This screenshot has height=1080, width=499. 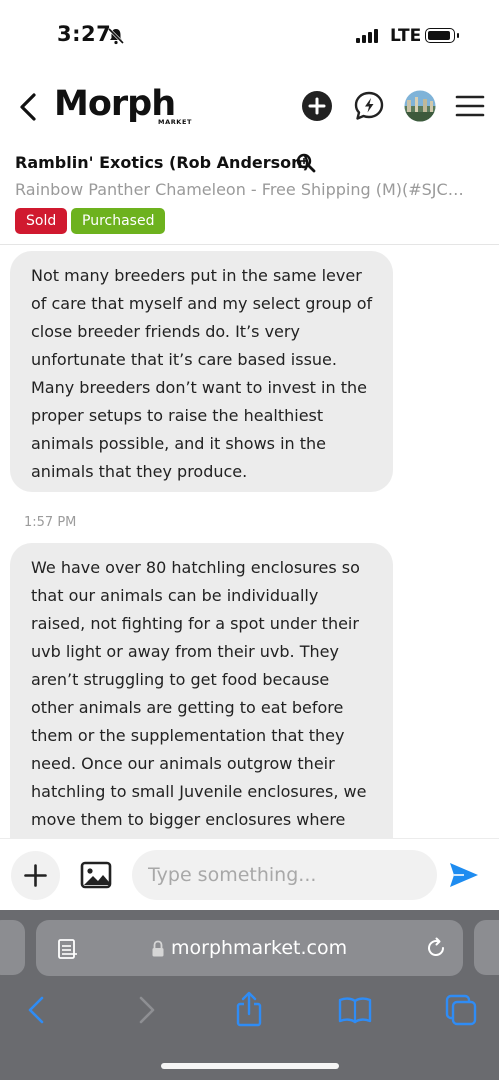 What do you see at coordinates (470, 106) in the screenshot?
I see `menu-icon` at bounding box center [470, 106].